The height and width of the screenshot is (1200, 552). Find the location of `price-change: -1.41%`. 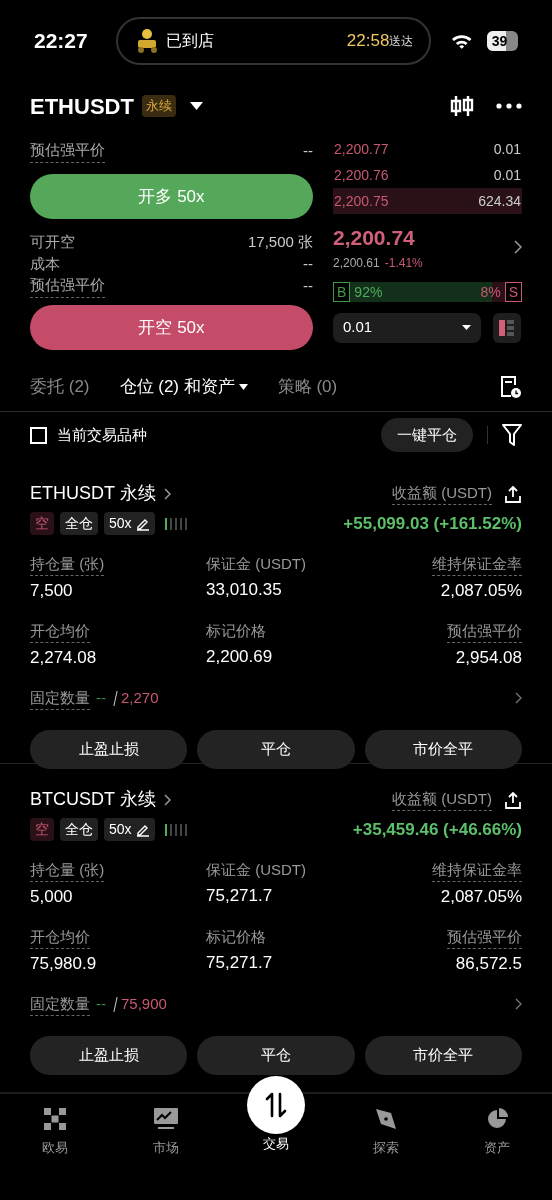

price-change: -1.41% is located at coordinates (403, 263).